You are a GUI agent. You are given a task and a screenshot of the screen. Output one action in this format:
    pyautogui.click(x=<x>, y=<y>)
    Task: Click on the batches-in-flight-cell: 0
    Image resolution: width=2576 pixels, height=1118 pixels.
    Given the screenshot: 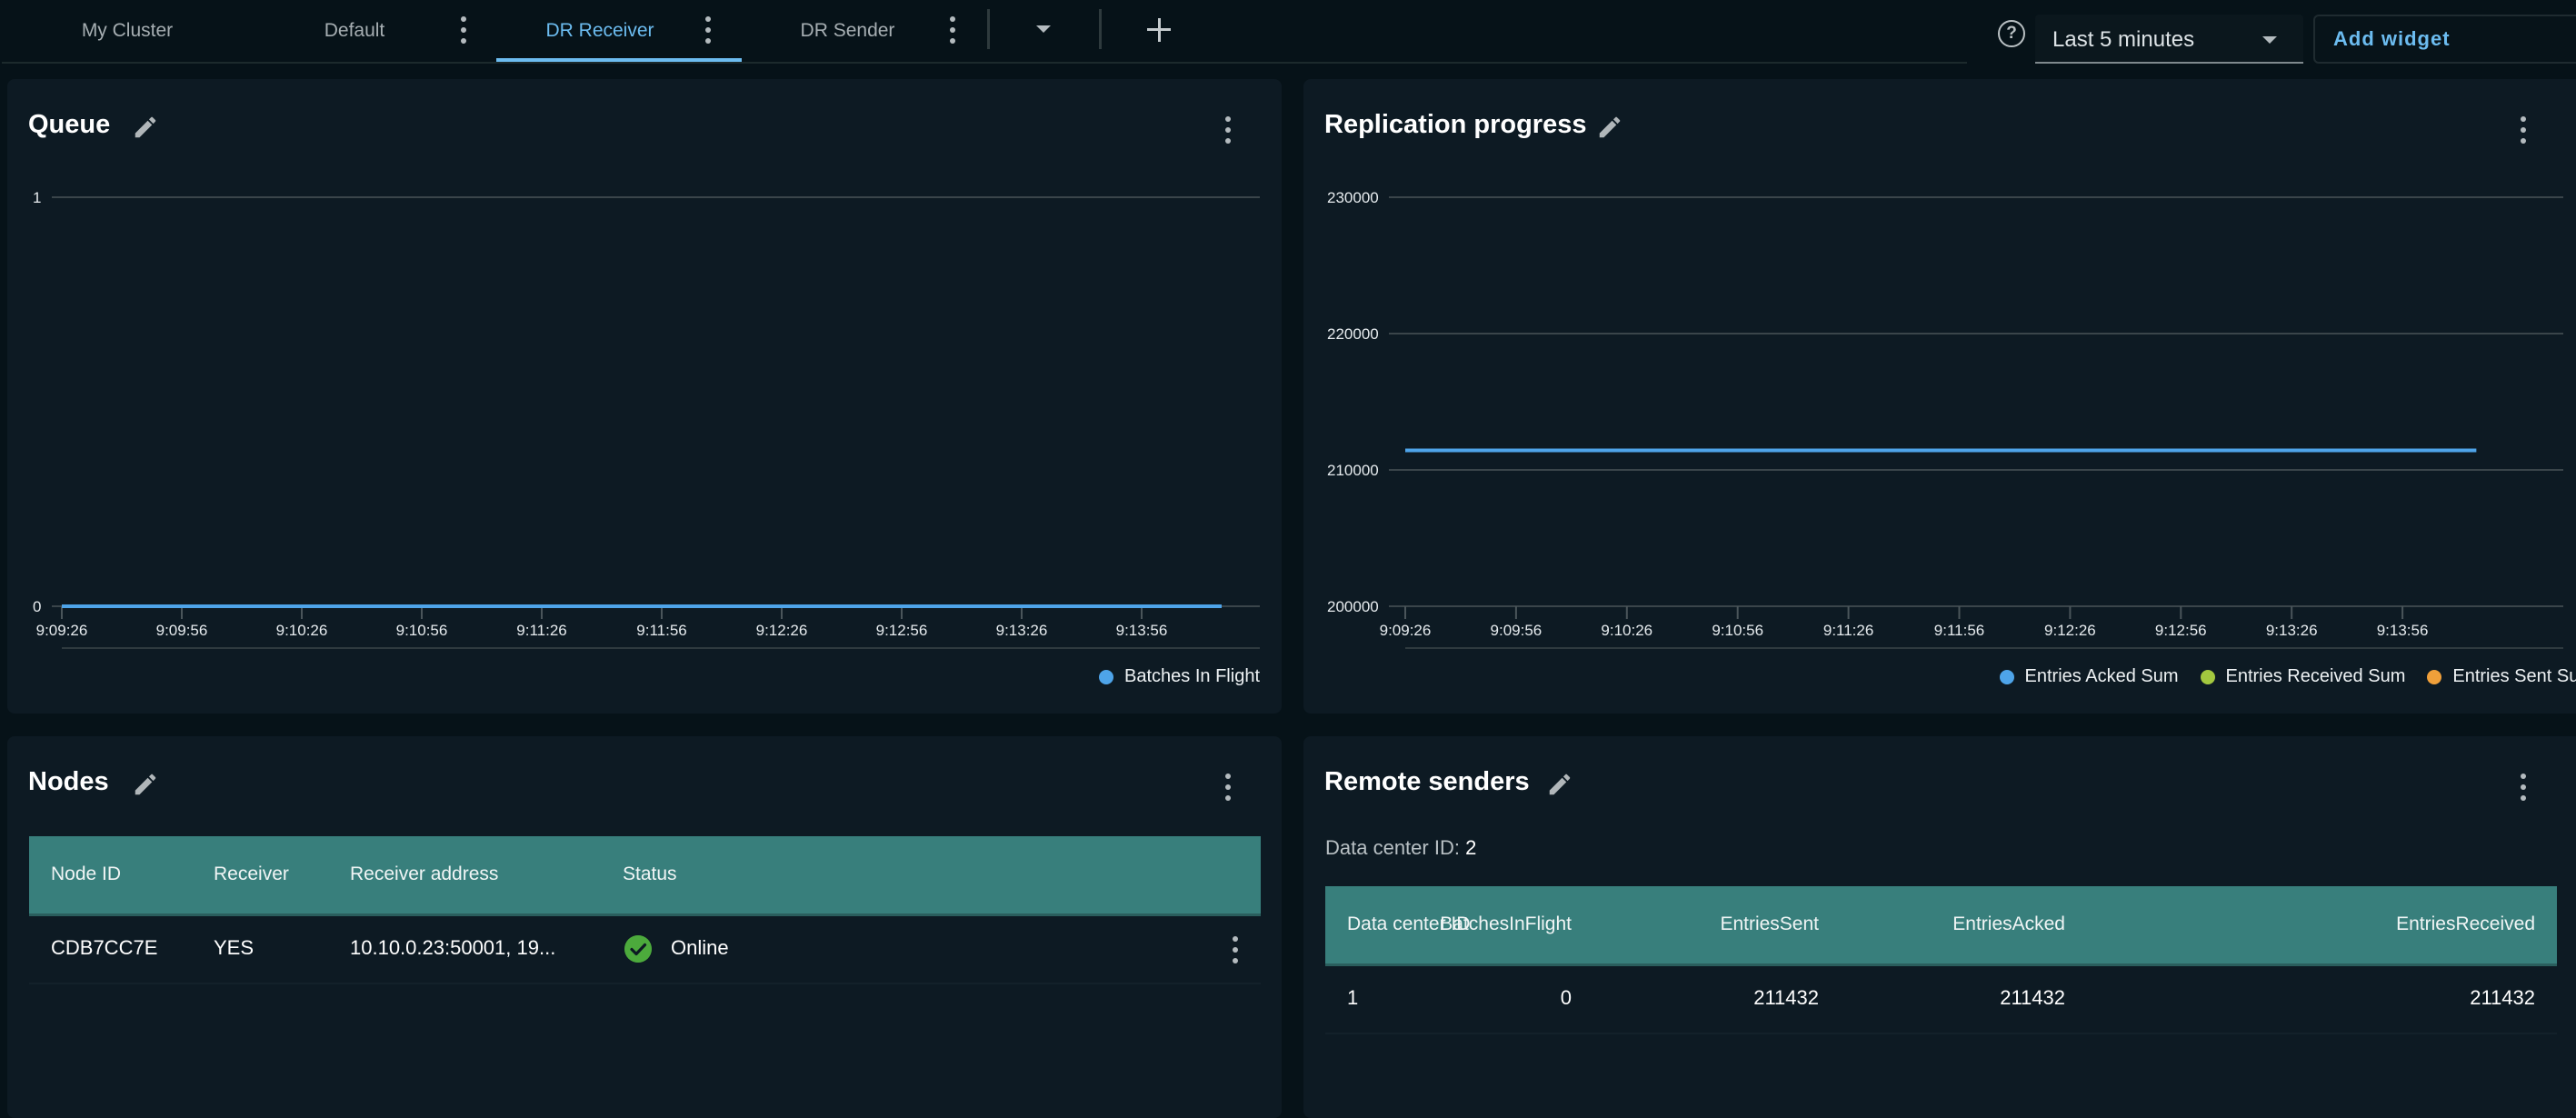 What is the action you would take?
    pyautogui.click(x=1566, y=997)
    